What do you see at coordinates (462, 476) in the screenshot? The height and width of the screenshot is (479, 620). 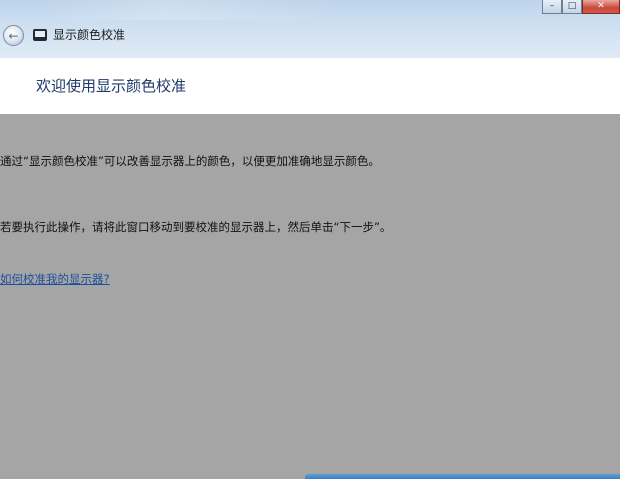 I see `bottom-bar` at bounding box center [462, 476].